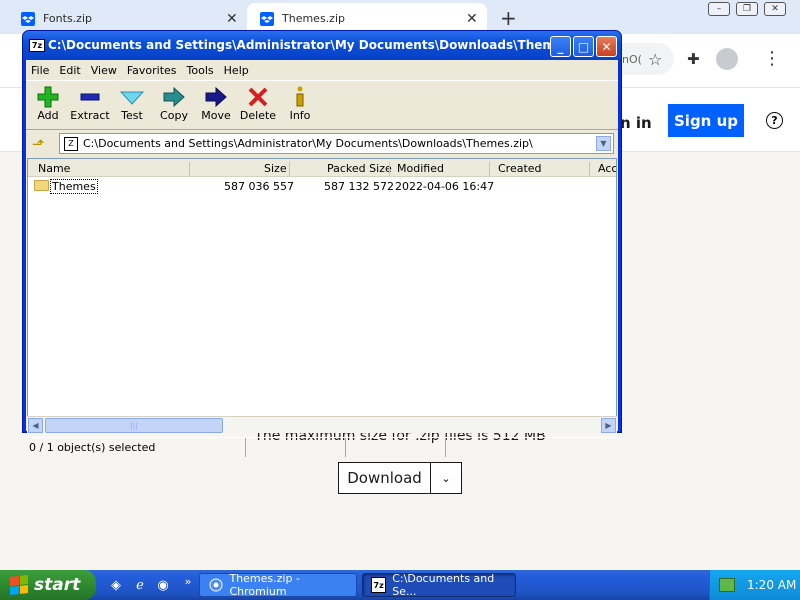 This screenshot has width=800, height=600. Describe the element at coordinates (772, 58) in the screenshot. I see `browser-menu-icon: ⋮` at that location.